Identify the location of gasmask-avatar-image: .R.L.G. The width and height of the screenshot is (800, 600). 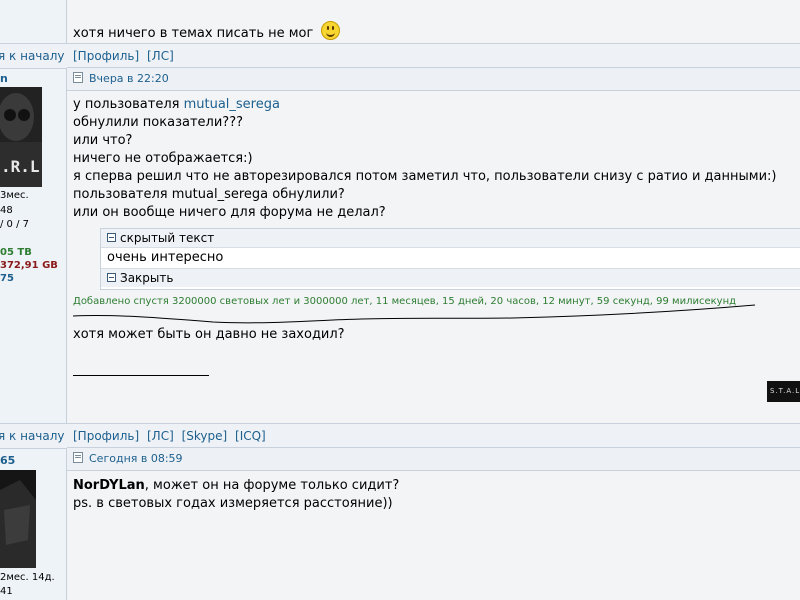
(21, 137).